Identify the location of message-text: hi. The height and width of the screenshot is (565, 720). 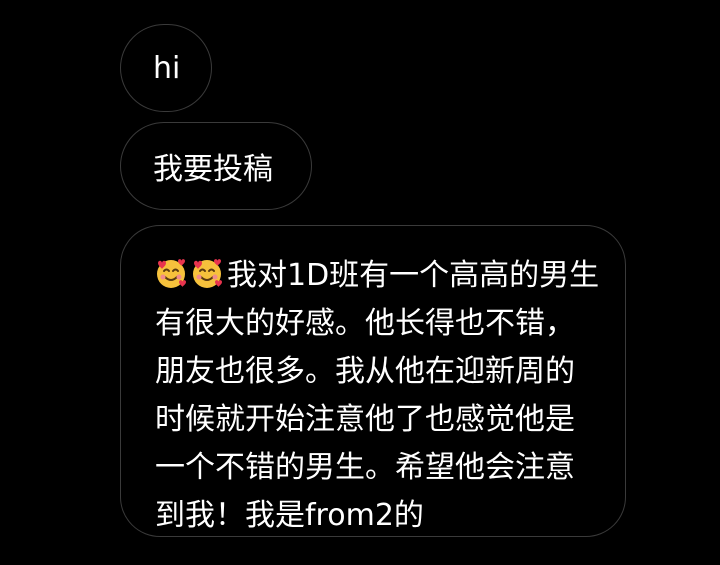
(167, 68).